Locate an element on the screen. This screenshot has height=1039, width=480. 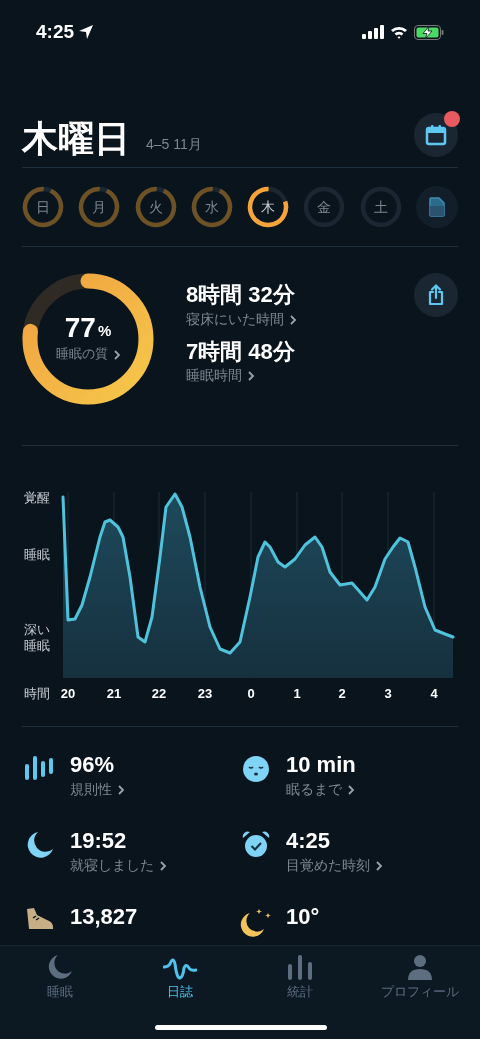
x-axis-title: 時間 is located at coordinates (37, 694).